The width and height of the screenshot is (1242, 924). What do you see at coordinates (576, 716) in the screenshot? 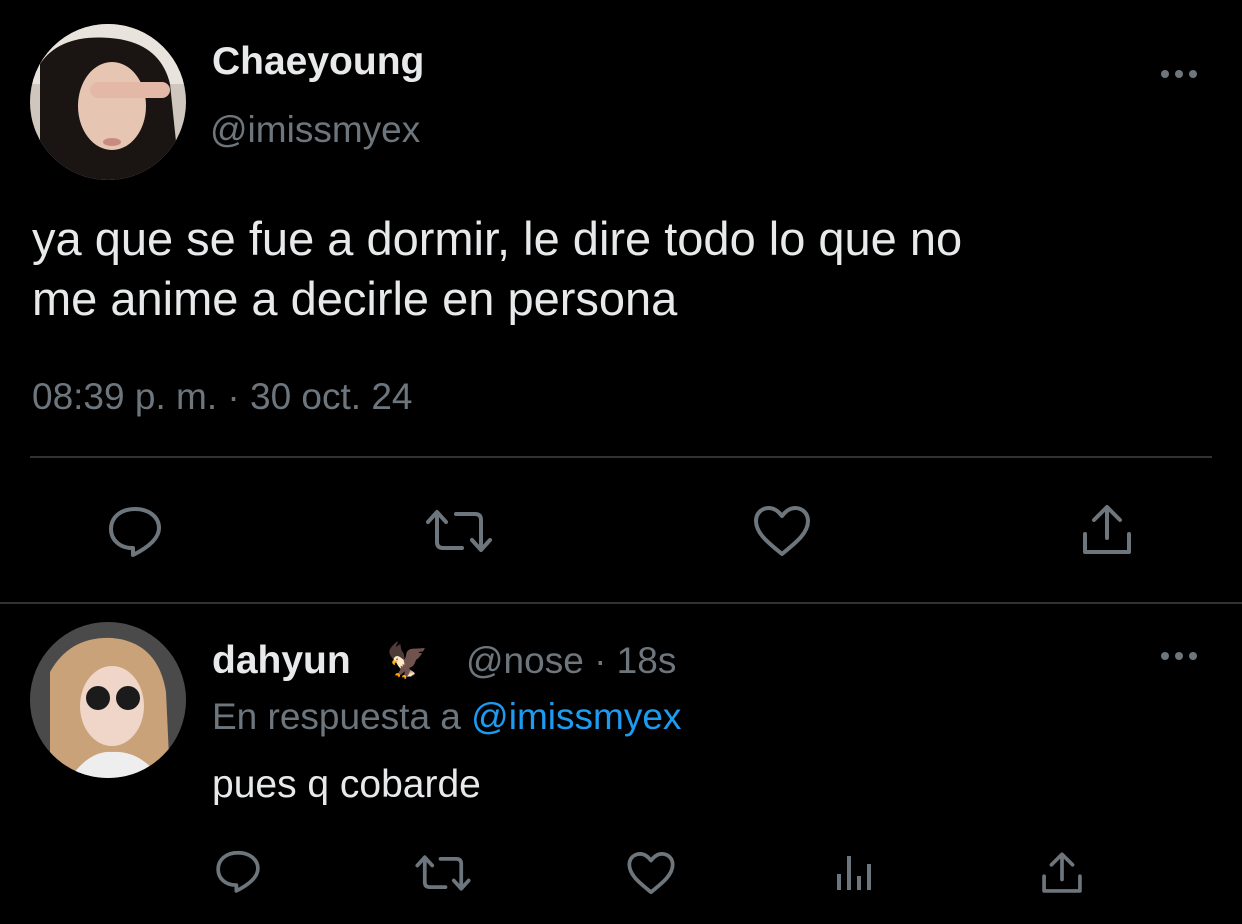
I see `replying-to-link: @imissmyex` at bounding box center [576, 716].